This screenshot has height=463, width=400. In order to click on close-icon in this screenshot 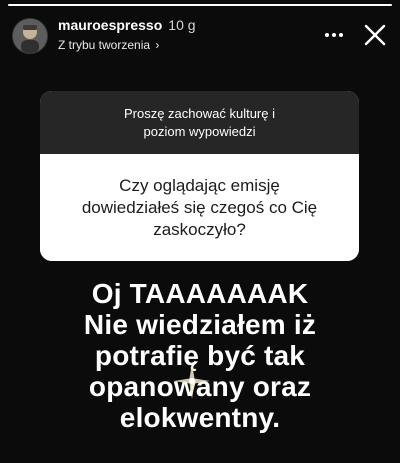, I will do `click(375, 35)`.